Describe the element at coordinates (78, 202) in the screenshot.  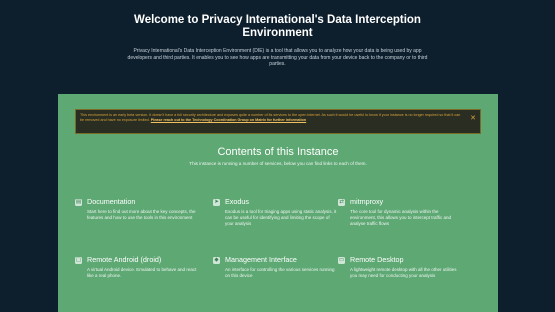
I see `document-icon: ▤` at that location.